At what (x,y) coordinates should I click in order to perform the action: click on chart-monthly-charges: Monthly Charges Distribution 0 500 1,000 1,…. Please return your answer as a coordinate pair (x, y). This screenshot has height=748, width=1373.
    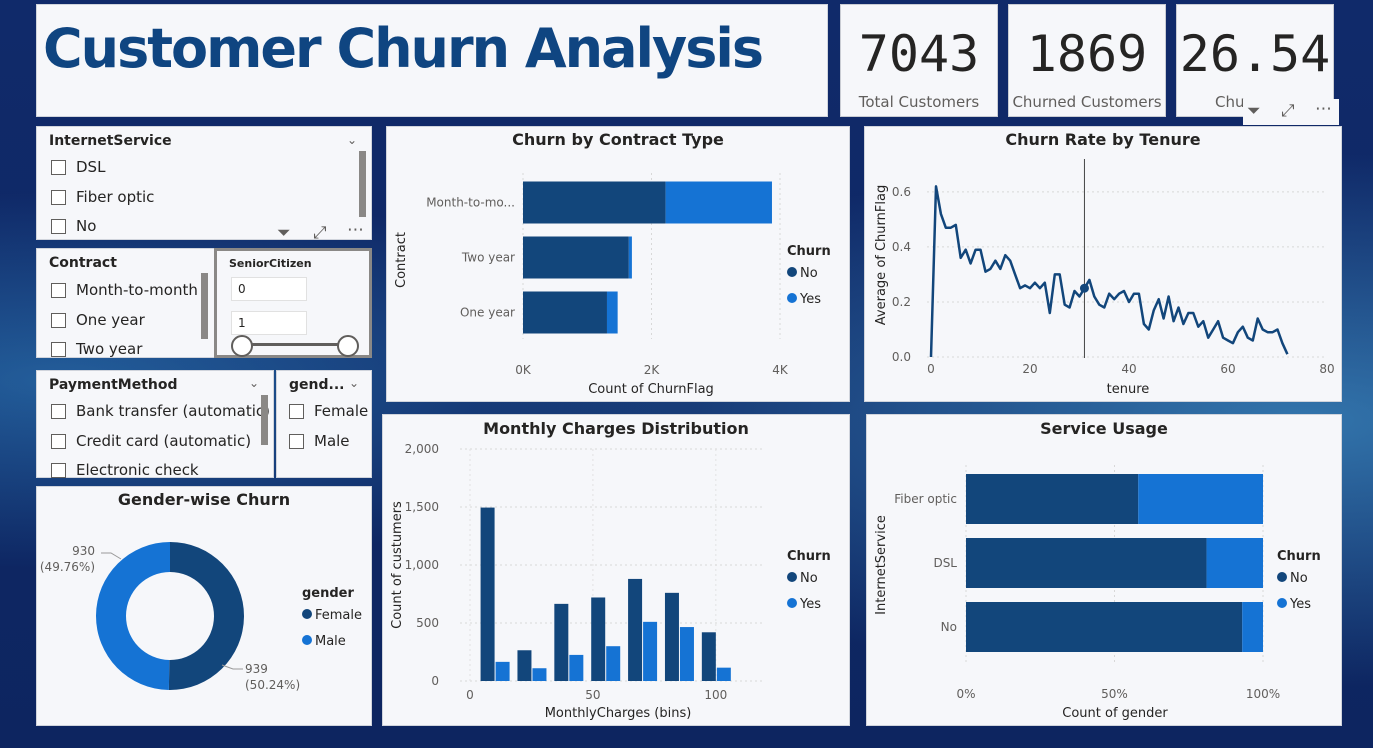
    Looking at the image, I should click on (616, 570).